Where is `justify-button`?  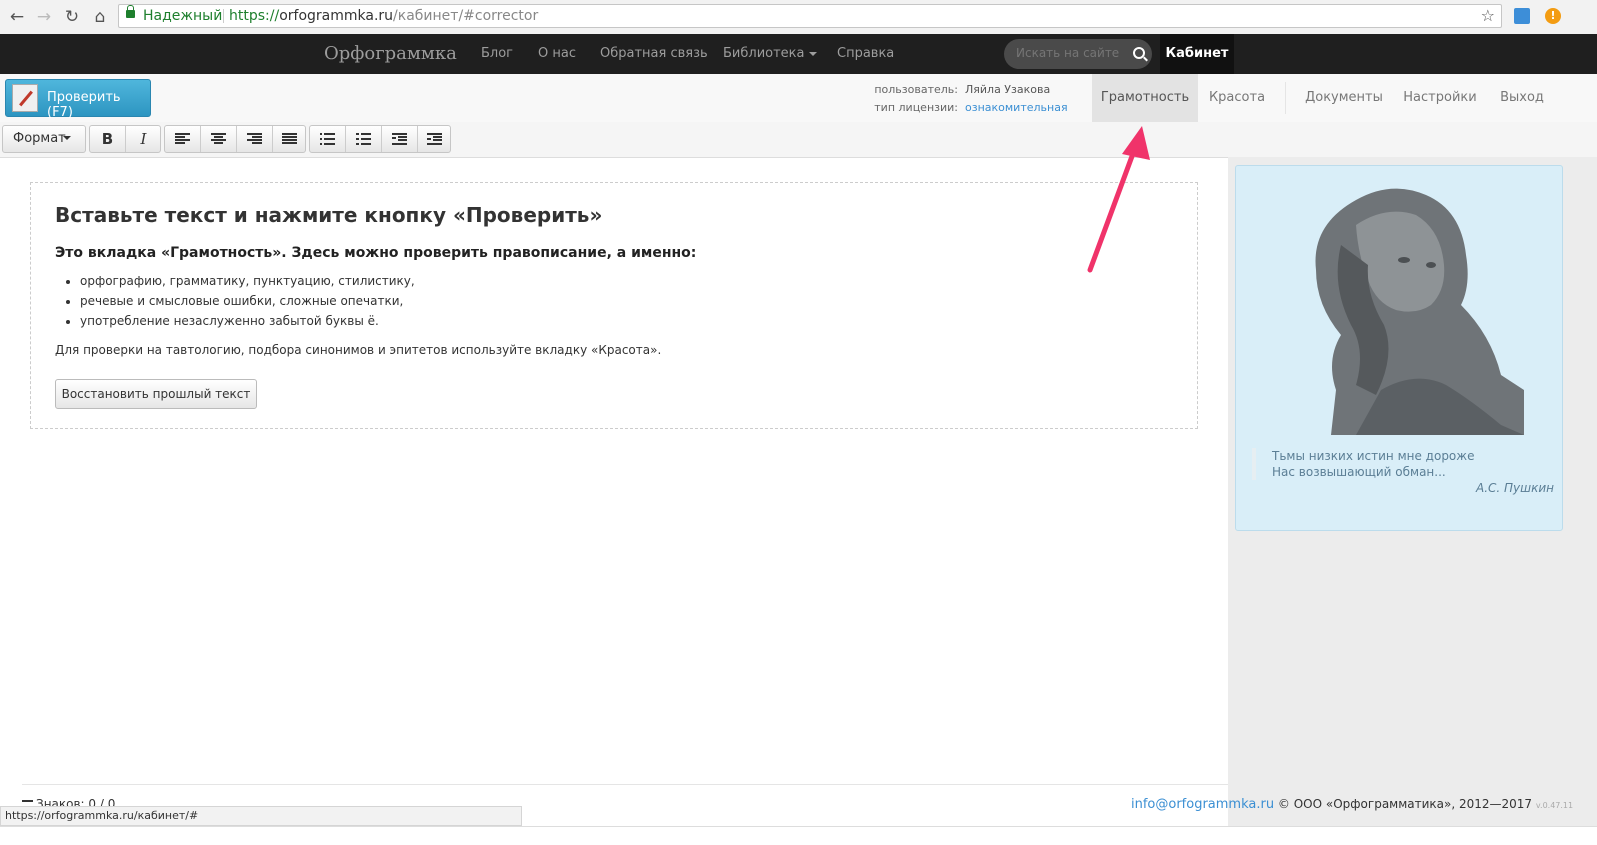 justify-button is located at coordinates (289, 139).